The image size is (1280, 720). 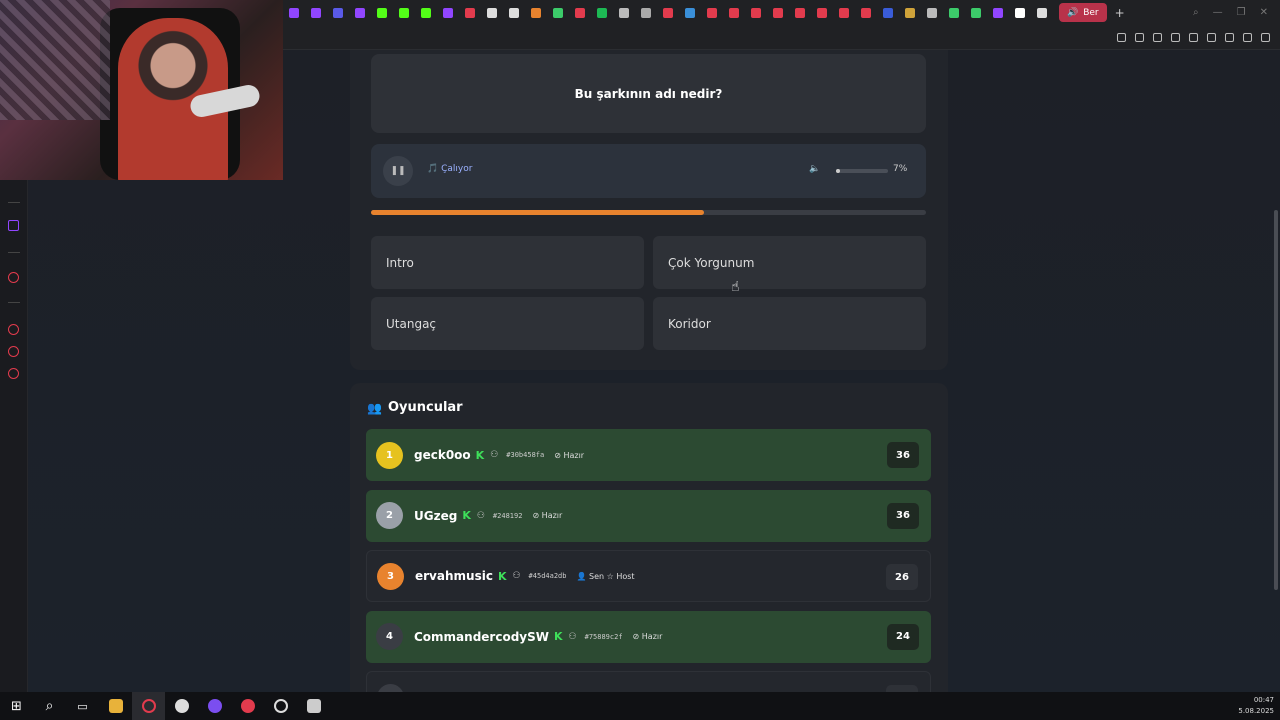 What do you see at coordinates (1211, 37) in the screenshot?
I see `extensions-icon` at bounding box center [1211, 37].